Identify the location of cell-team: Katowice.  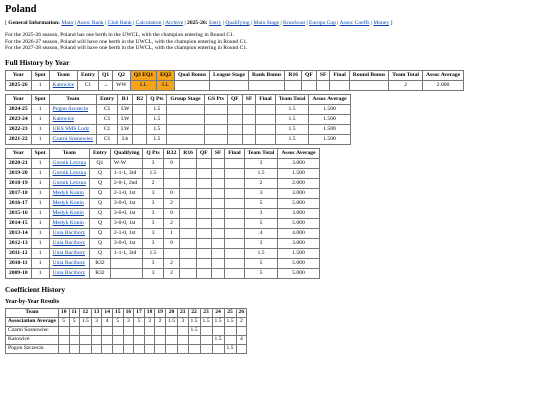
(73, 119).